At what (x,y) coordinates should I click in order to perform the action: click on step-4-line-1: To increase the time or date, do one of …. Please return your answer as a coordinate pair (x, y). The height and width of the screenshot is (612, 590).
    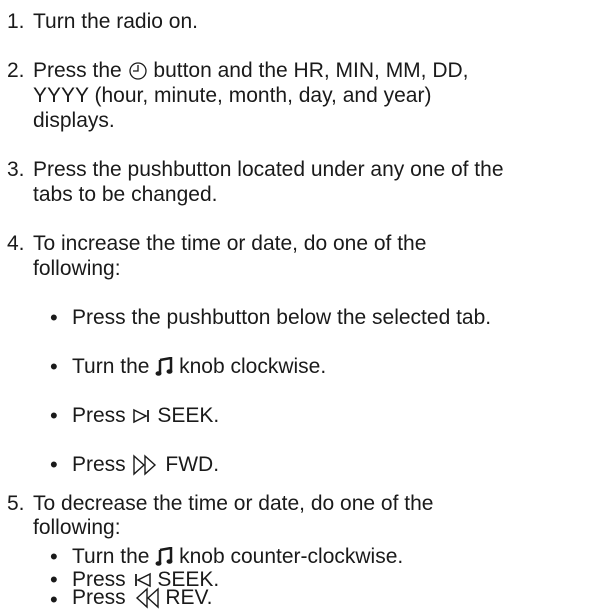
    Looking at the image, I should click on (230, 243).